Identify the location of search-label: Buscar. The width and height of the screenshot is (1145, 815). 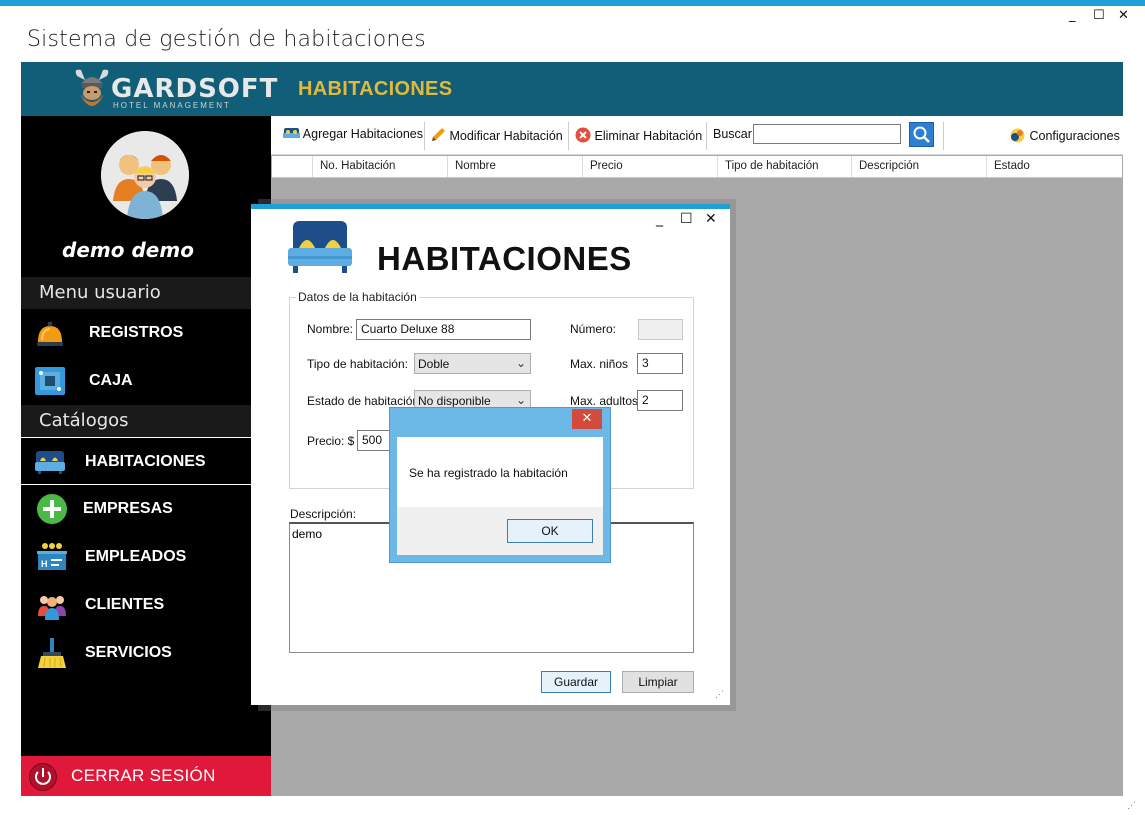
(732, 134).